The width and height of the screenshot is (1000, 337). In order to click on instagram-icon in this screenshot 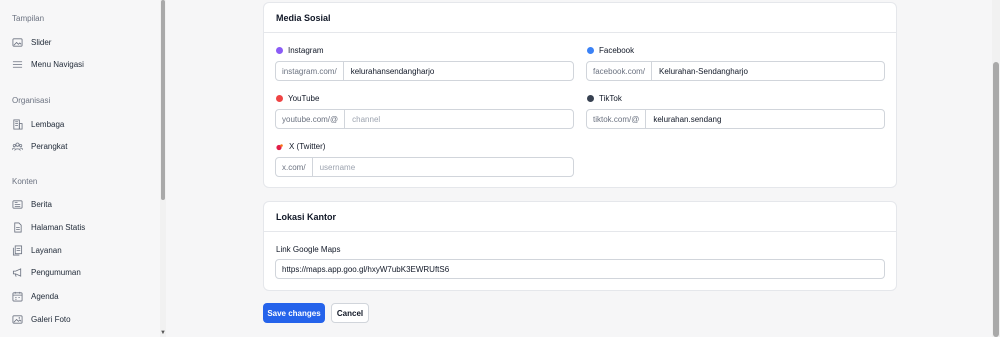, I will do `click(279, 50)`.